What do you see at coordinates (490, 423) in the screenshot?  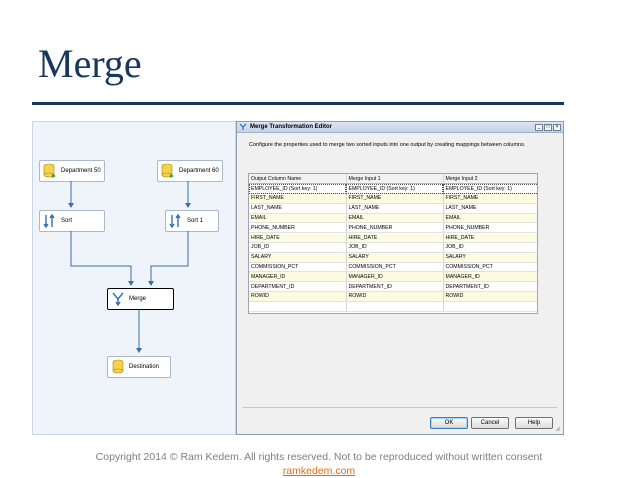 I see `cancel-button: Cancel` at bounding box center [490, 423].